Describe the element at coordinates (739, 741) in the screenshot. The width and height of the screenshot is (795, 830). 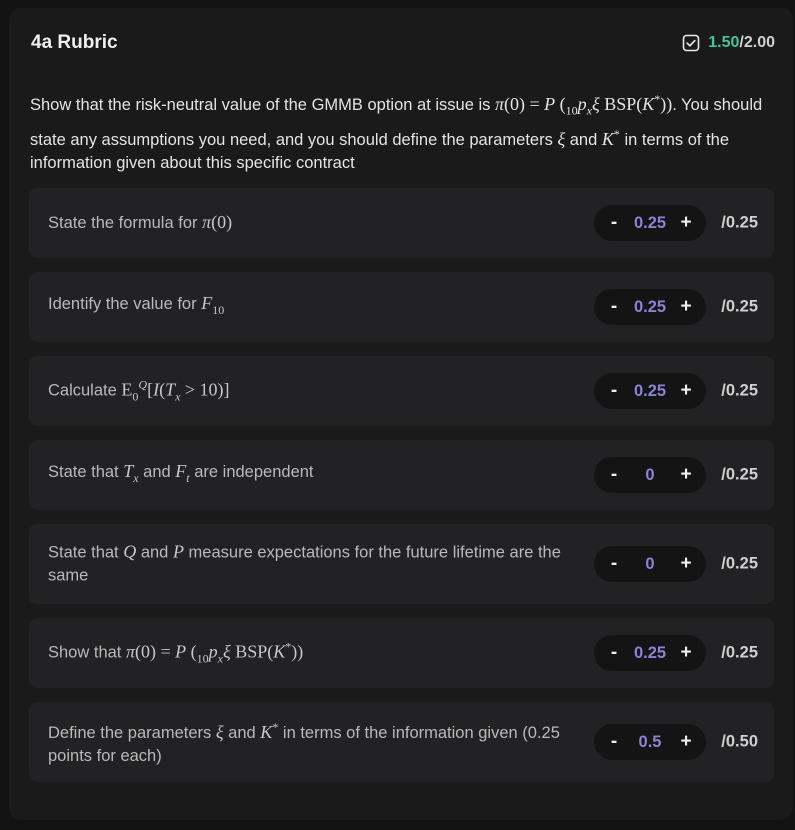
I see `max-score: /0.50` at that location.